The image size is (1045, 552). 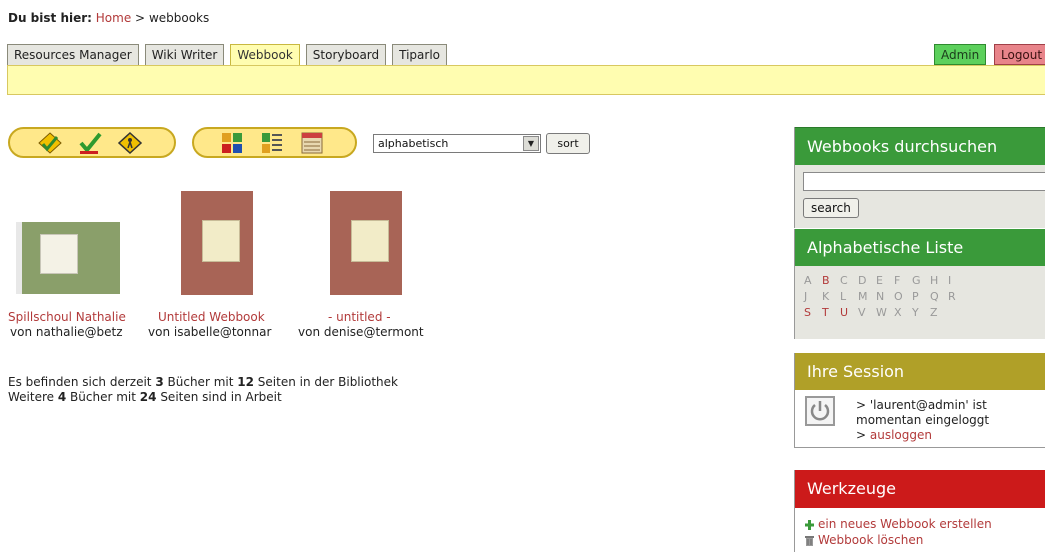 I want to click on tools-panel-title: Werkzeuge, so click(x=920, y=489).